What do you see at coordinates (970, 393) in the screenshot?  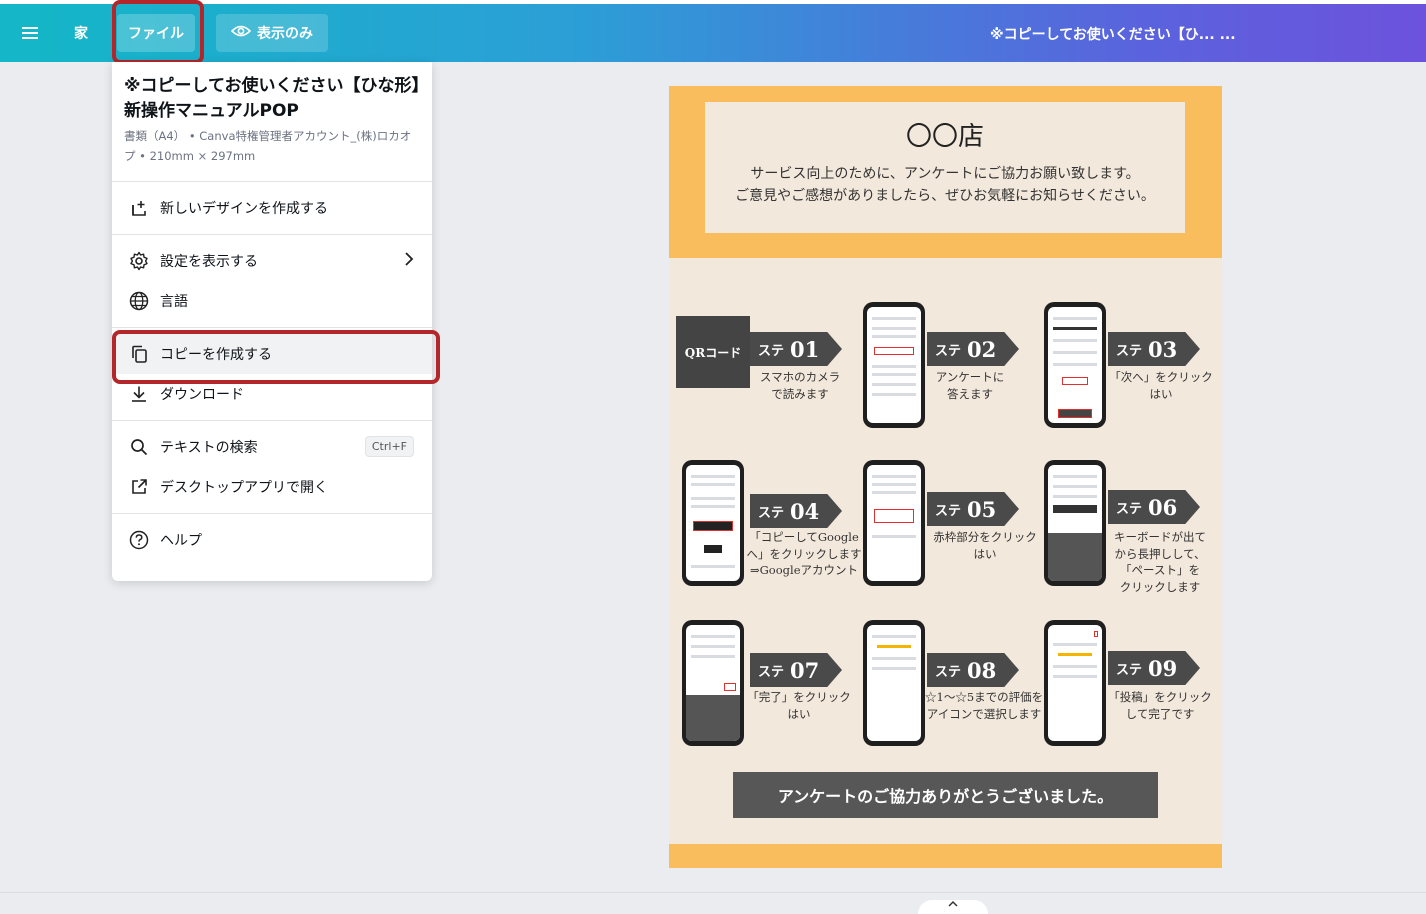 I see `caption-line: 答えます` at bounding box center [970, 393].